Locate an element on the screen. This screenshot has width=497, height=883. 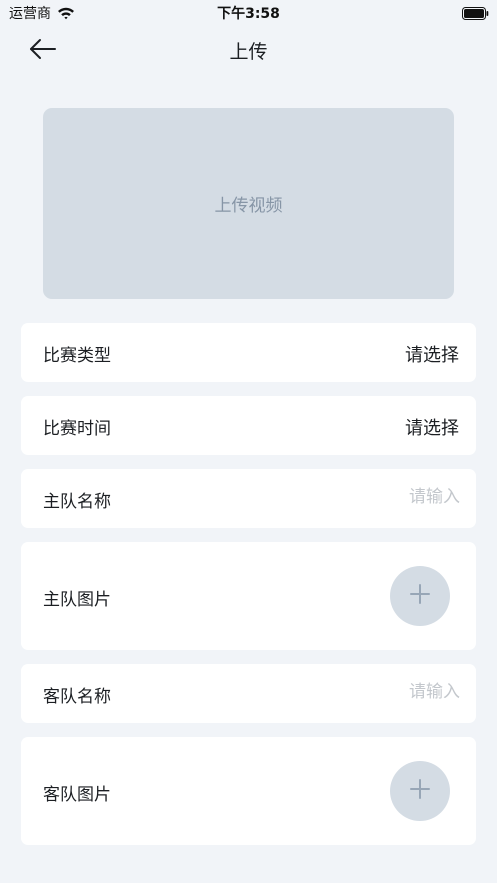
away-team-name-label: 客队名称 is located at coordinates (77, 697).